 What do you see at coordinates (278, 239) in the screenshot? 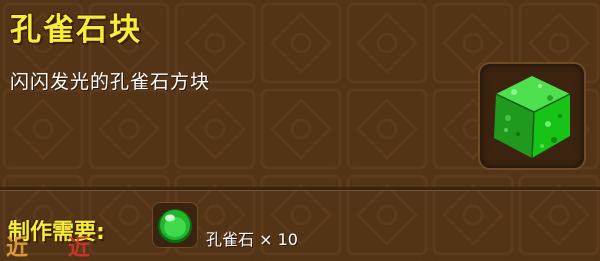
I see `ingredient-quantity: × 10` at bounding box center [278, 239].